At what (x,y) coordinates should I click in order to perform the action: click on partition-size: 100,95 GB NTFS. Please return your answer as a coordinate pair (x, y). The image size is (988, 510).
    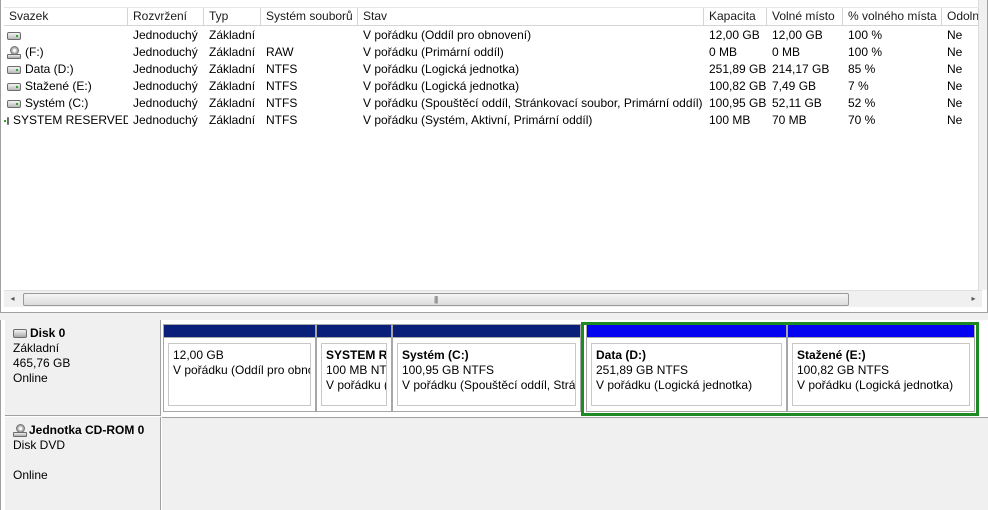
    Looking at the image, I should click on (448, 370).